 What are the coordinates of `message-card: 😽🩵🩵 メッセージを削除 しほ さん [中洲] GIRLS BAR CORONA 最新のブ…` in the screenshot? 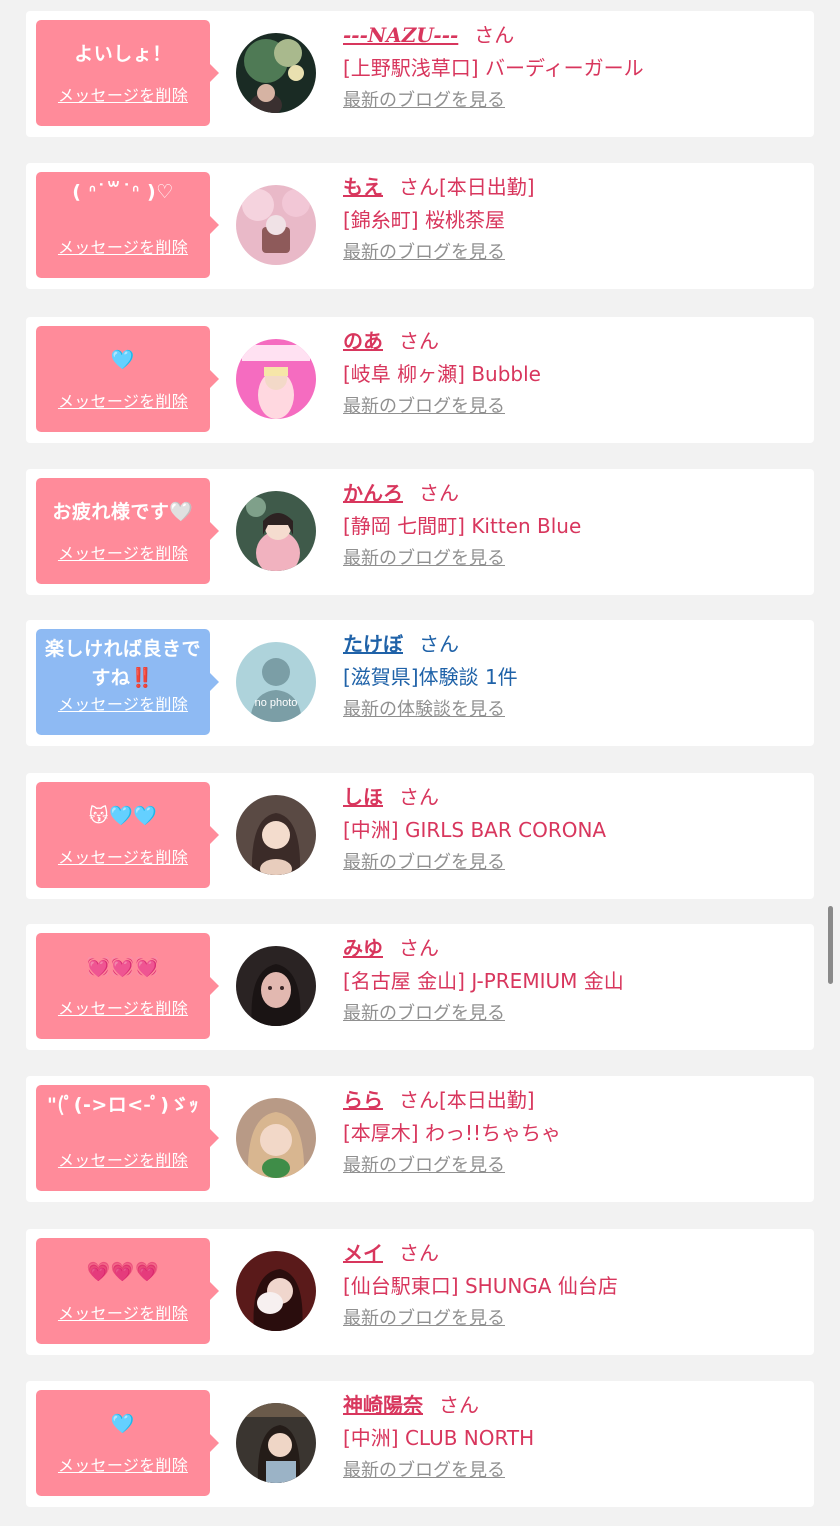 It's located at (420, 836).